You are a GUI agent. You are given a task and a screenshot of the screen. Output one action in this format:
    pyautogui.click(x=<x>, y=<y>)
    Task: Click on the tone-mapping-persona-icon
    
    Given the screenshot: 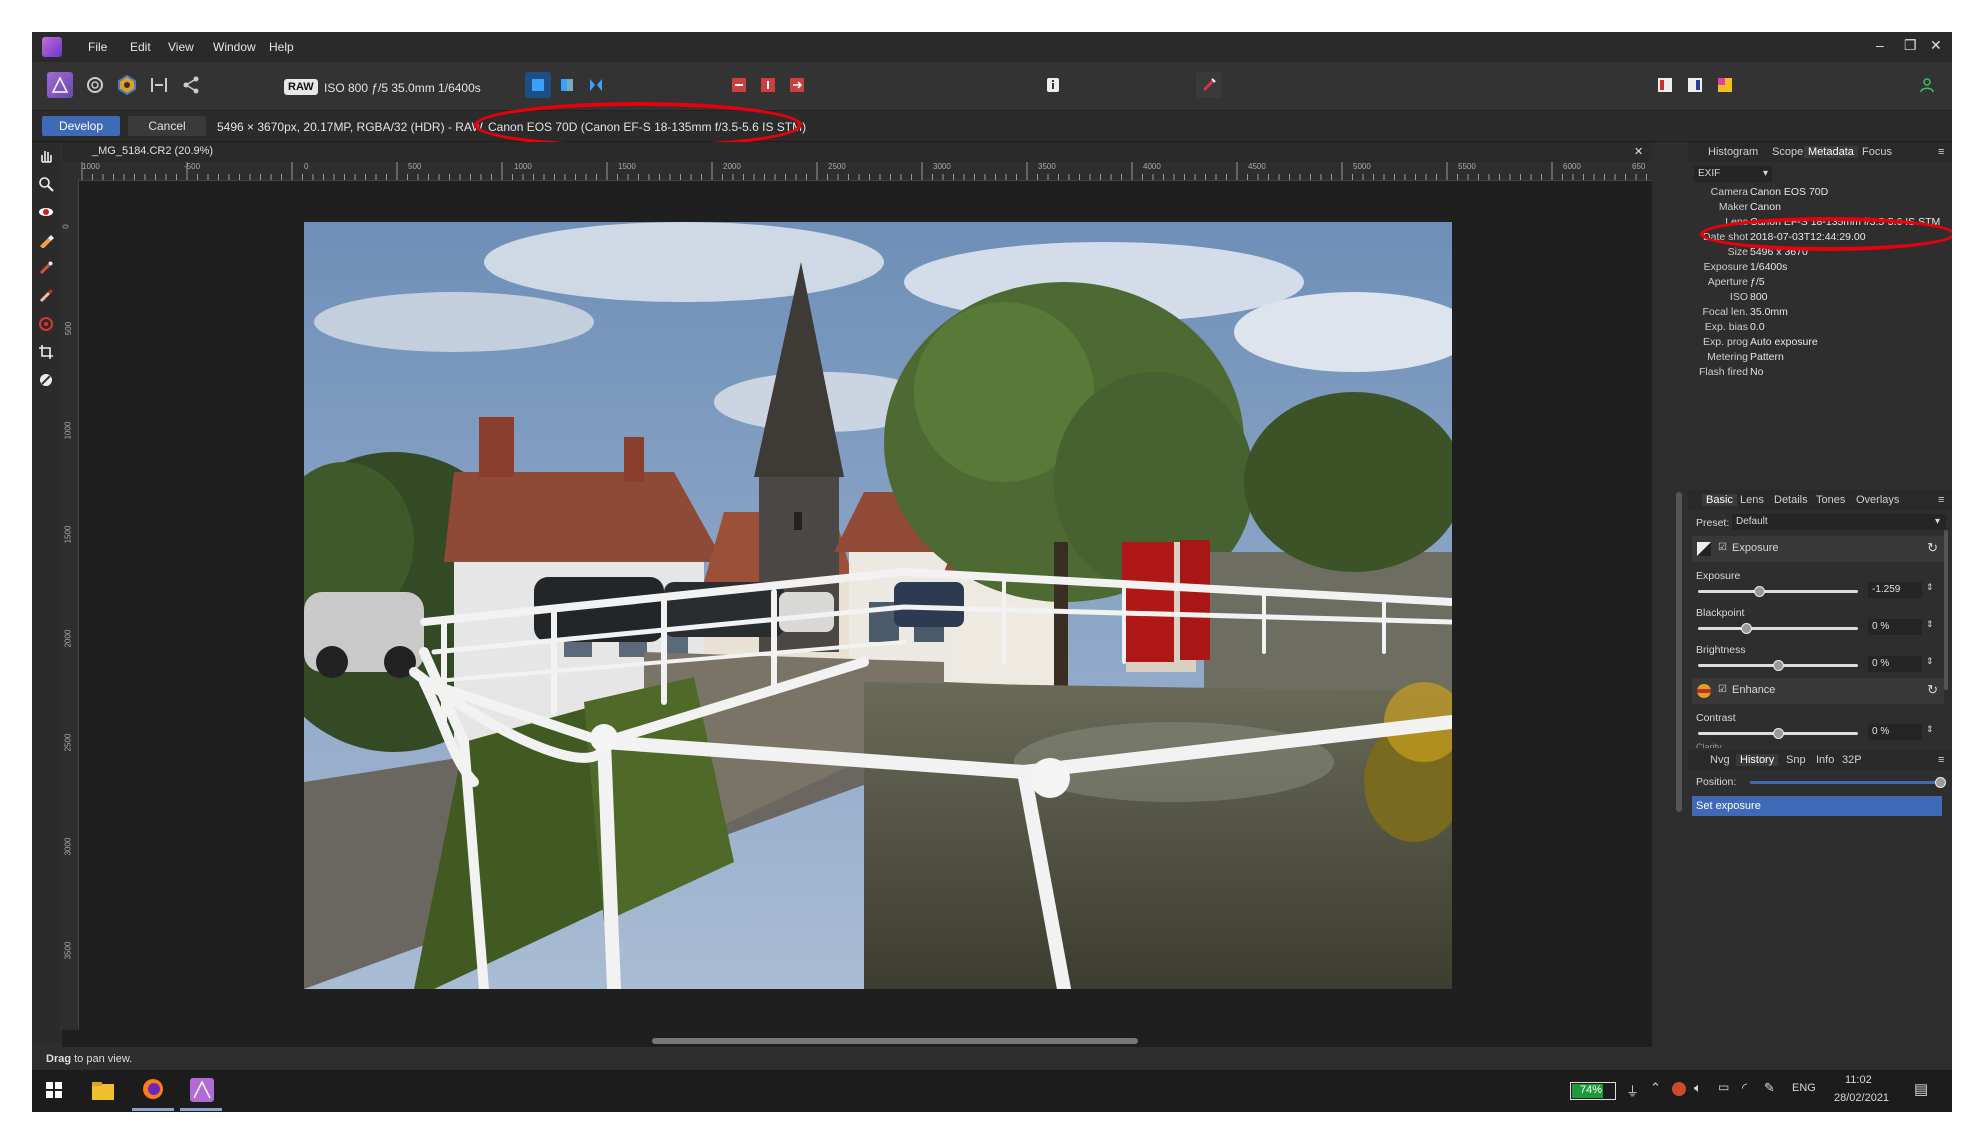 What is the action you would take?
    pyautogui.click(x=159, y=85)
    